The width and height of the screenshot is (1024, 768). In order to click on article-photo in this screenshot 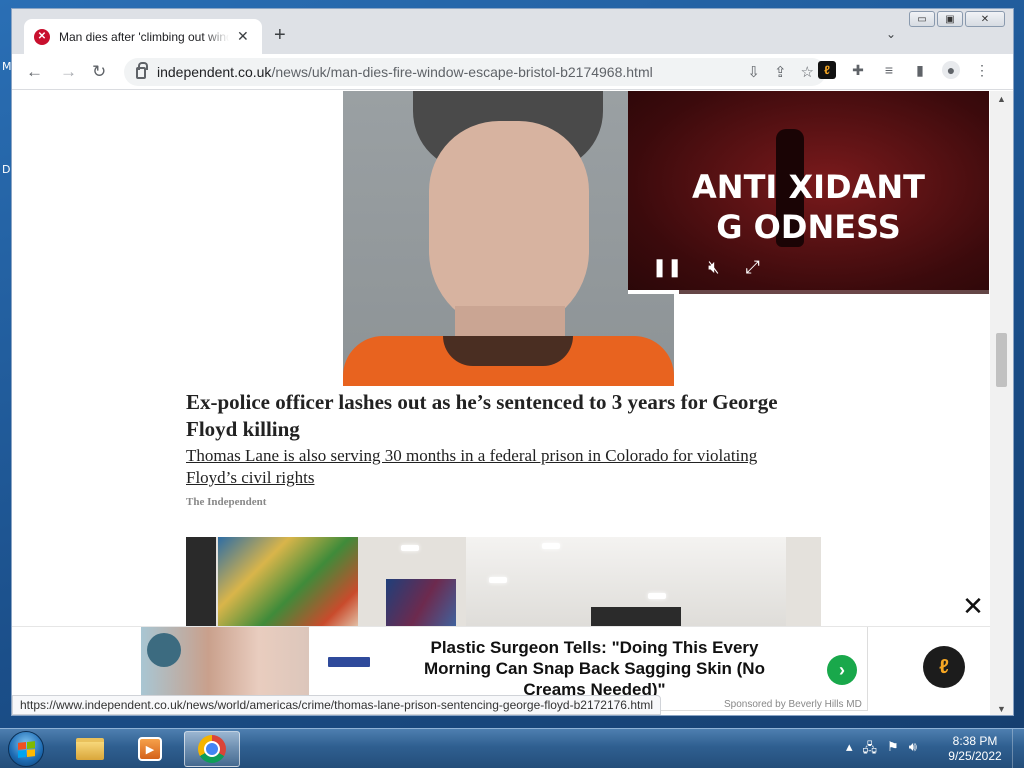, I will do `click(508, 238)`.